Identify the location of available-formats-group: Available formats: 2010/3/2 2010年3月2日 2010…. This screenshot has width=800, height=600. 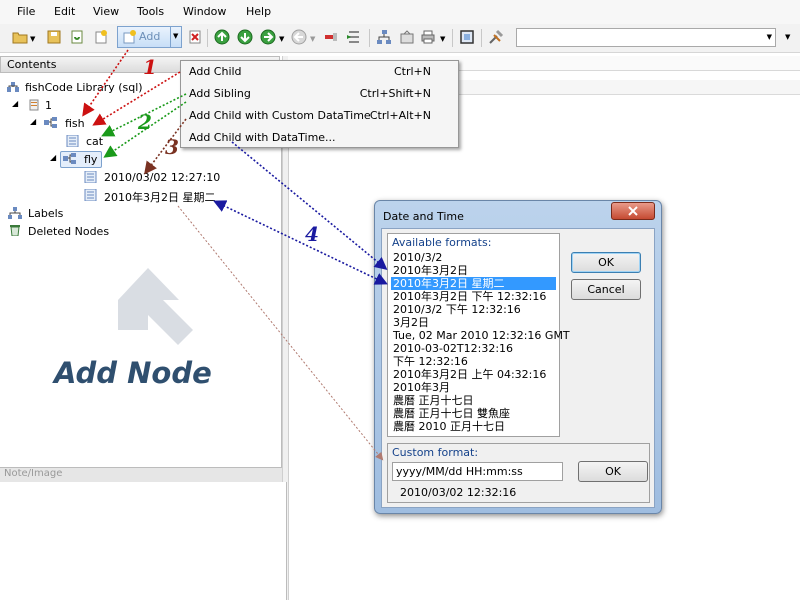
(478, 335).